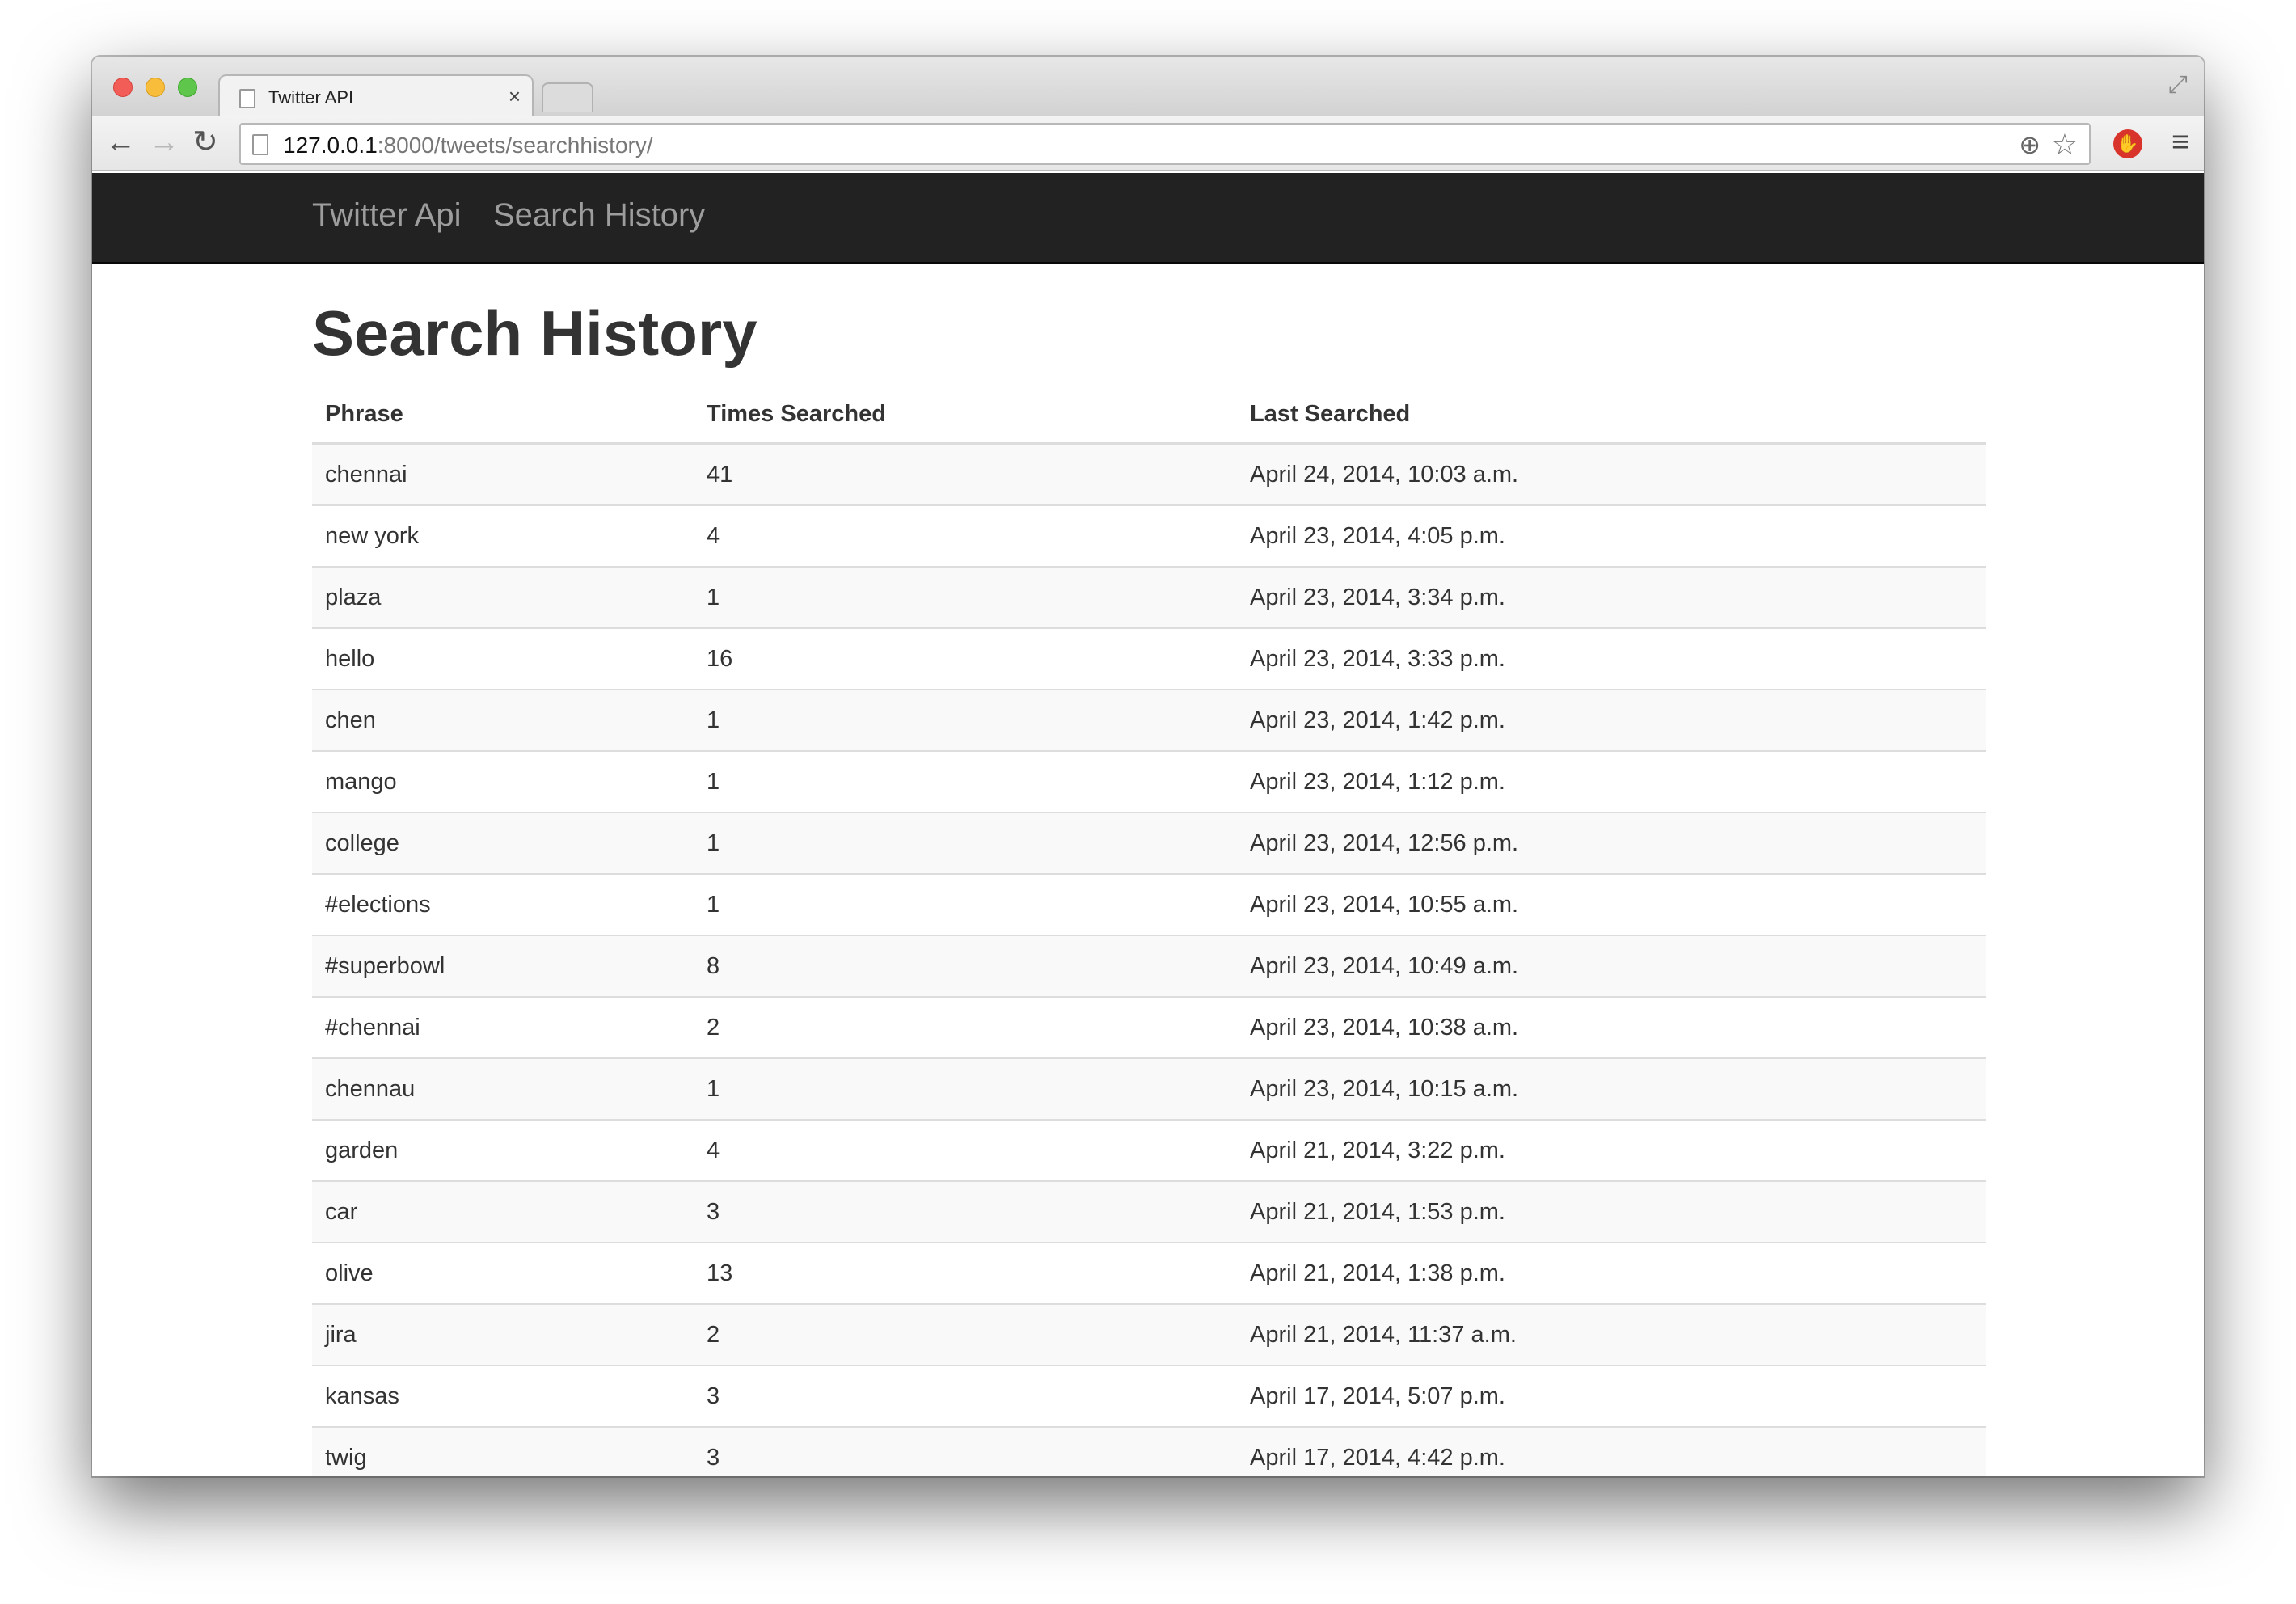  Describe the element at coordinates (123, 87) in the screenshot. I see `close-window-button` at that location.